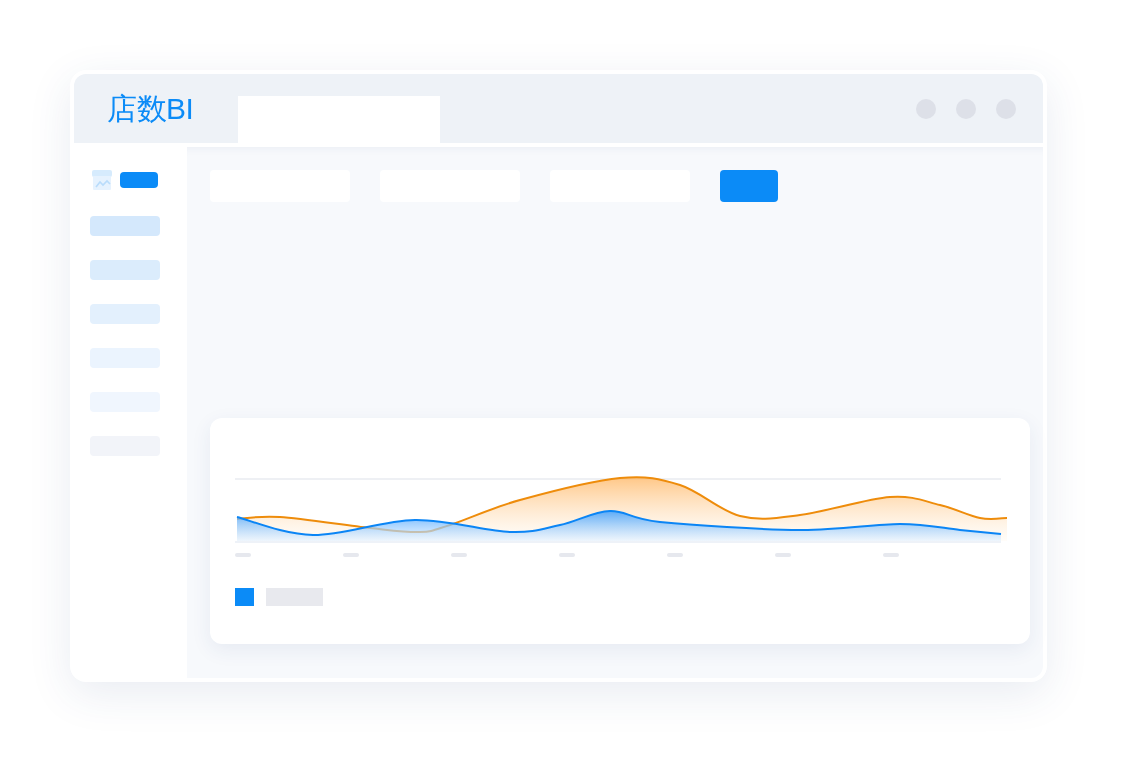 The image size is (1130, 764). Describe the element at coordinates (150, 108) in the screenshot. I see `app-title: 店数BI` at that location.